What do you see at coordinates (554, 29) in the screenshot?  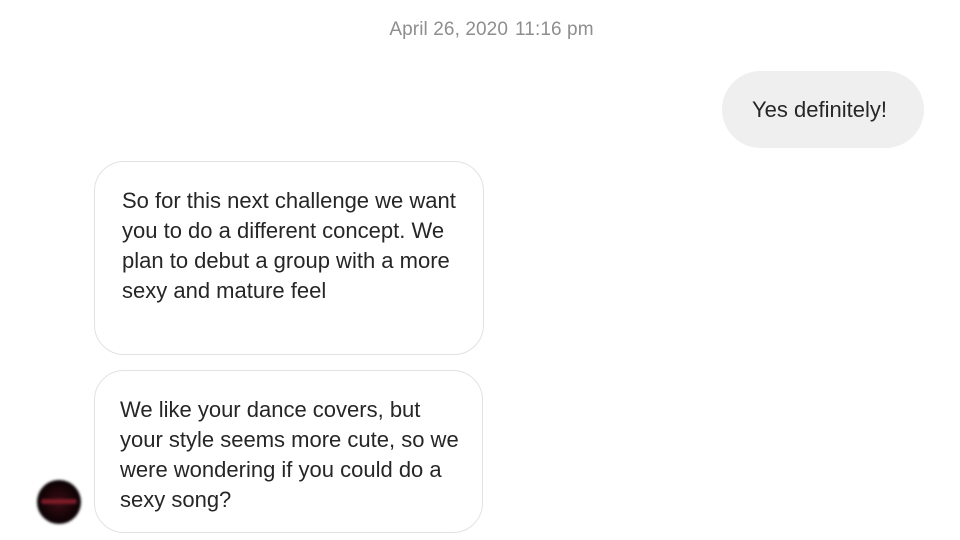 I see `timestamp-time: 11:16 pm` at bounding box center [554, 29].